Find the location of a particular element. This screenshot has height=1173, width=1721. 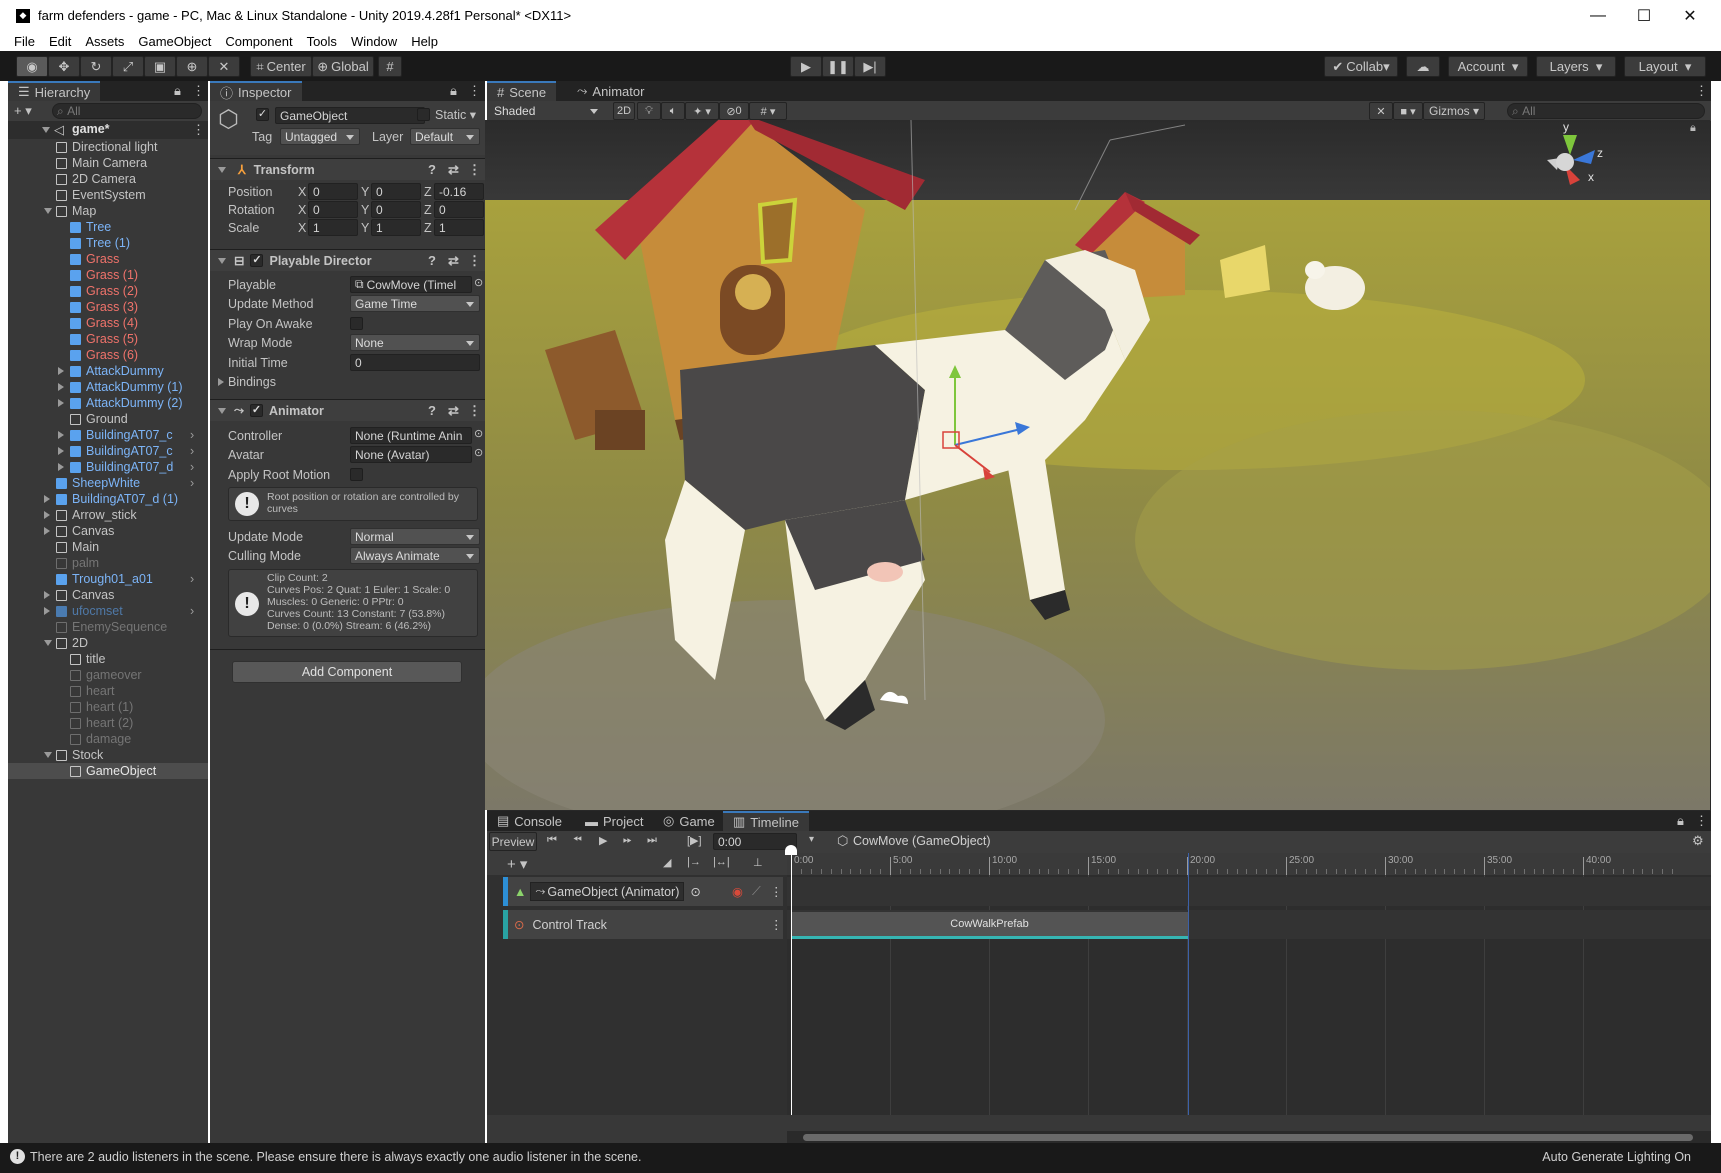

shading-mode-dropdown: Shaded is located at coordinates (546, 110).